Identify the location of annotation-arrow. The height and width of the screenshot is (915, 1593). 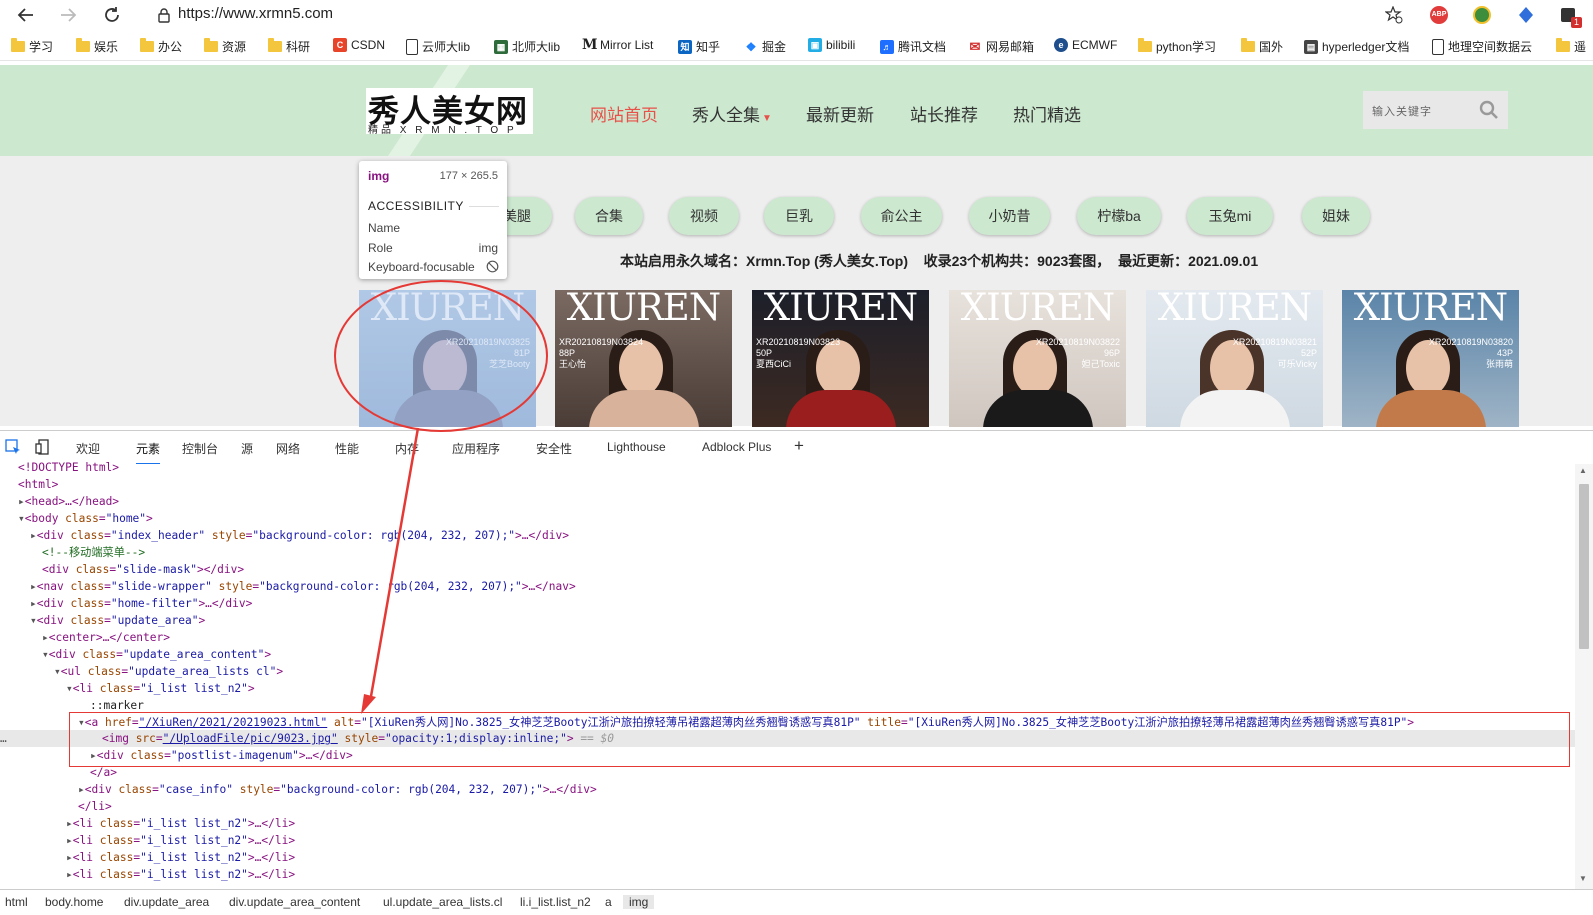
(394, 565).